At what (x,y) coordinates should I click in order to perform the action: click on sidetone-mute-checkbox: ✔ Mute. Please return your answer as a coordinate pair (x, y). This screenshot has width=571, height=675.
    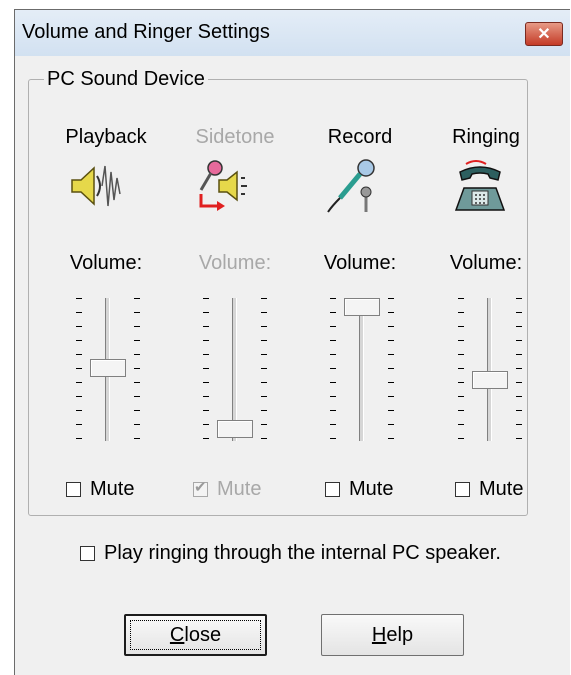
    Looking at the image, I should click on (227, 489).